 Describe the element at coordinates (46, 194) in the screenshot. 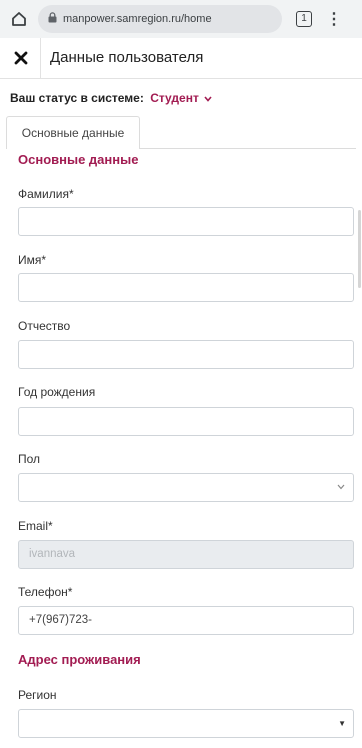

I see `last-name-label: Фамилия*` at that location.